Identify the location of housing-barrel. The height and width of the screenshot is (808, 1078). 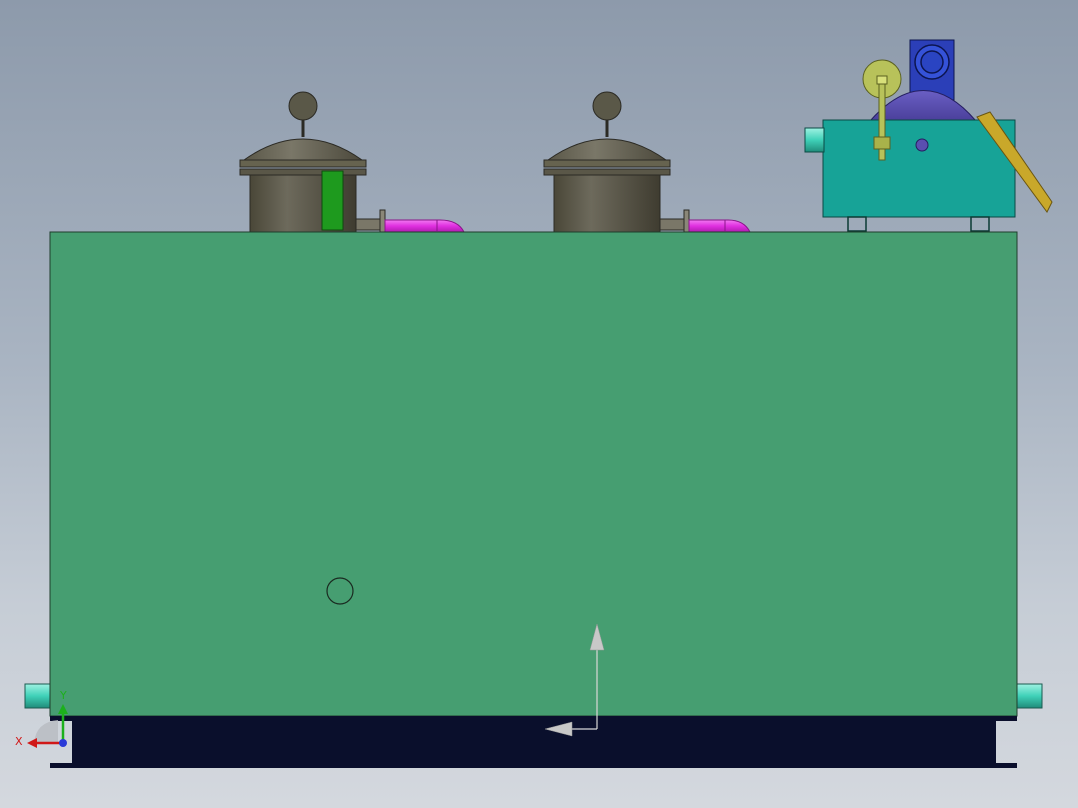
(607, 203).